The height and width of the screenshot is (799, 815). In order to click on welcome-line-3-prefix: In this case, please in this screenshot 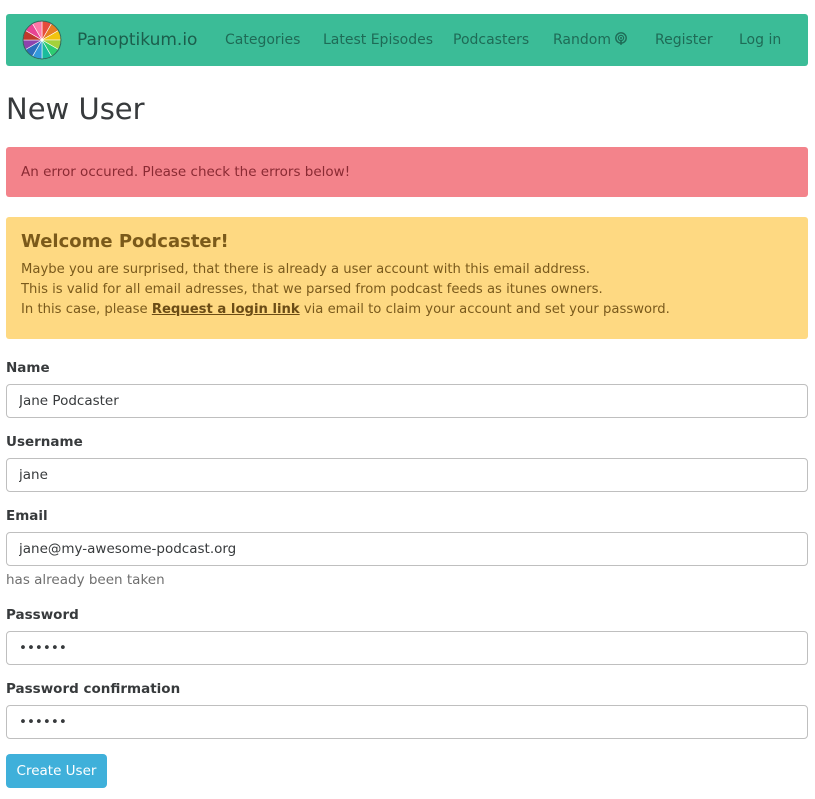, I will do `click(86, 309)`.